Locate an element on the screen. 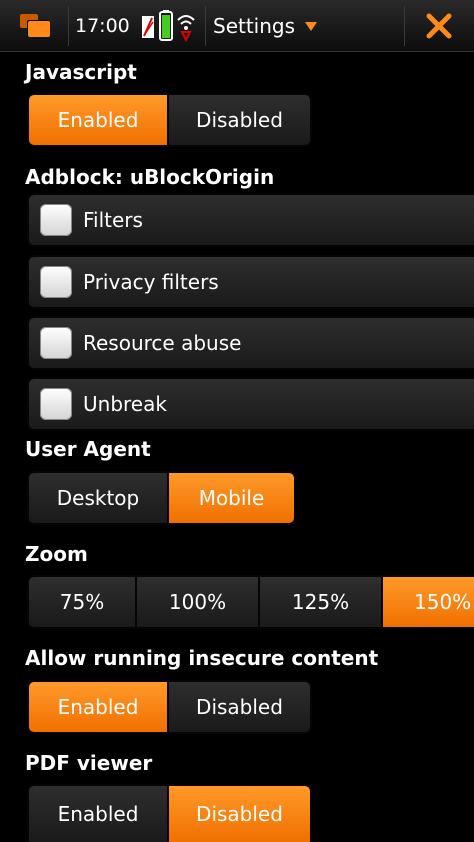 Image resolution: width=474 pixels, height=842 pixels. user-agent-label: User Agent is located at coordinates (88, 449).